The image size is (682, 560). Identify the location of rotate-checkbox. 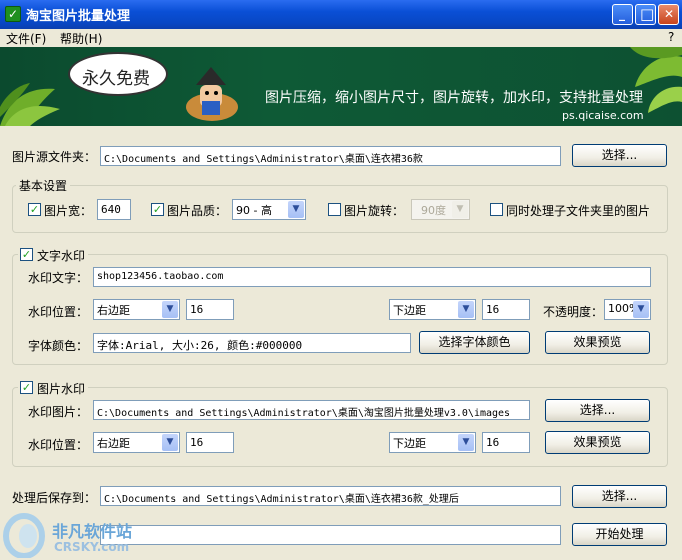
(334, 209).